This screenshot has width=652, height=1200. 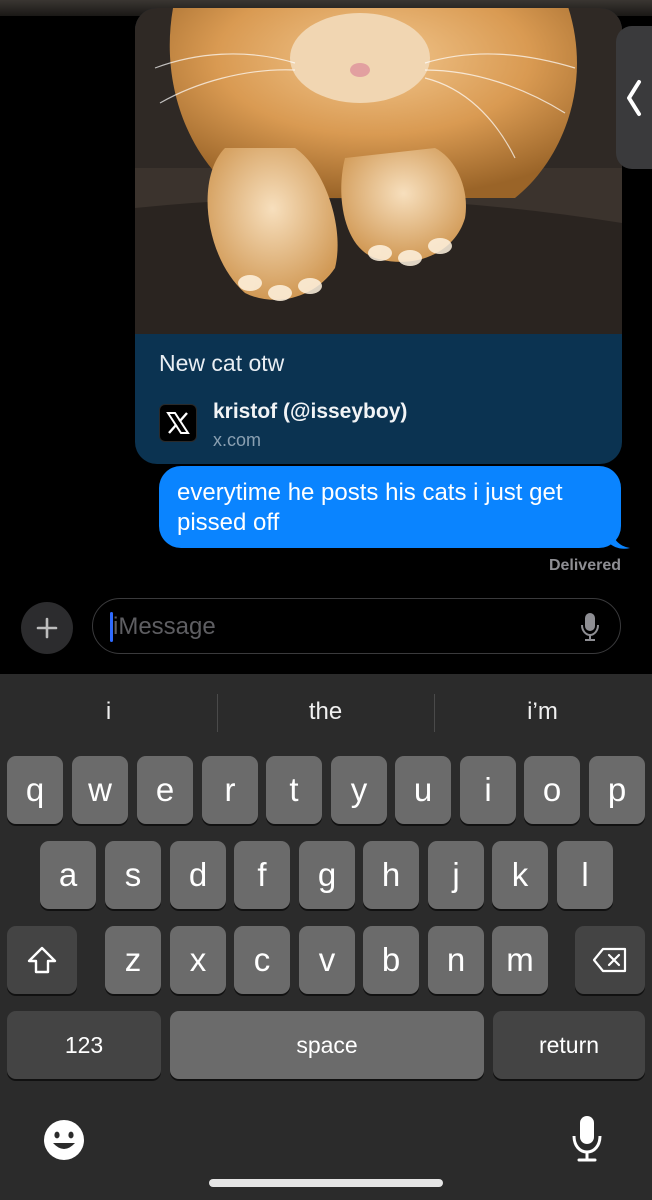 I want to click on key-q: q, so click(x=35, y=790).